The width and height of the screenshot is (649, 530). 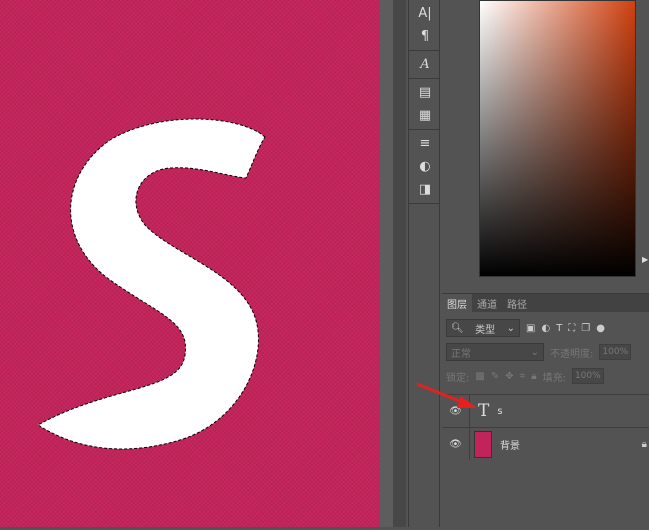 I want to click on smartobject-filter-icon: ❐, so click(x=585, y=328).